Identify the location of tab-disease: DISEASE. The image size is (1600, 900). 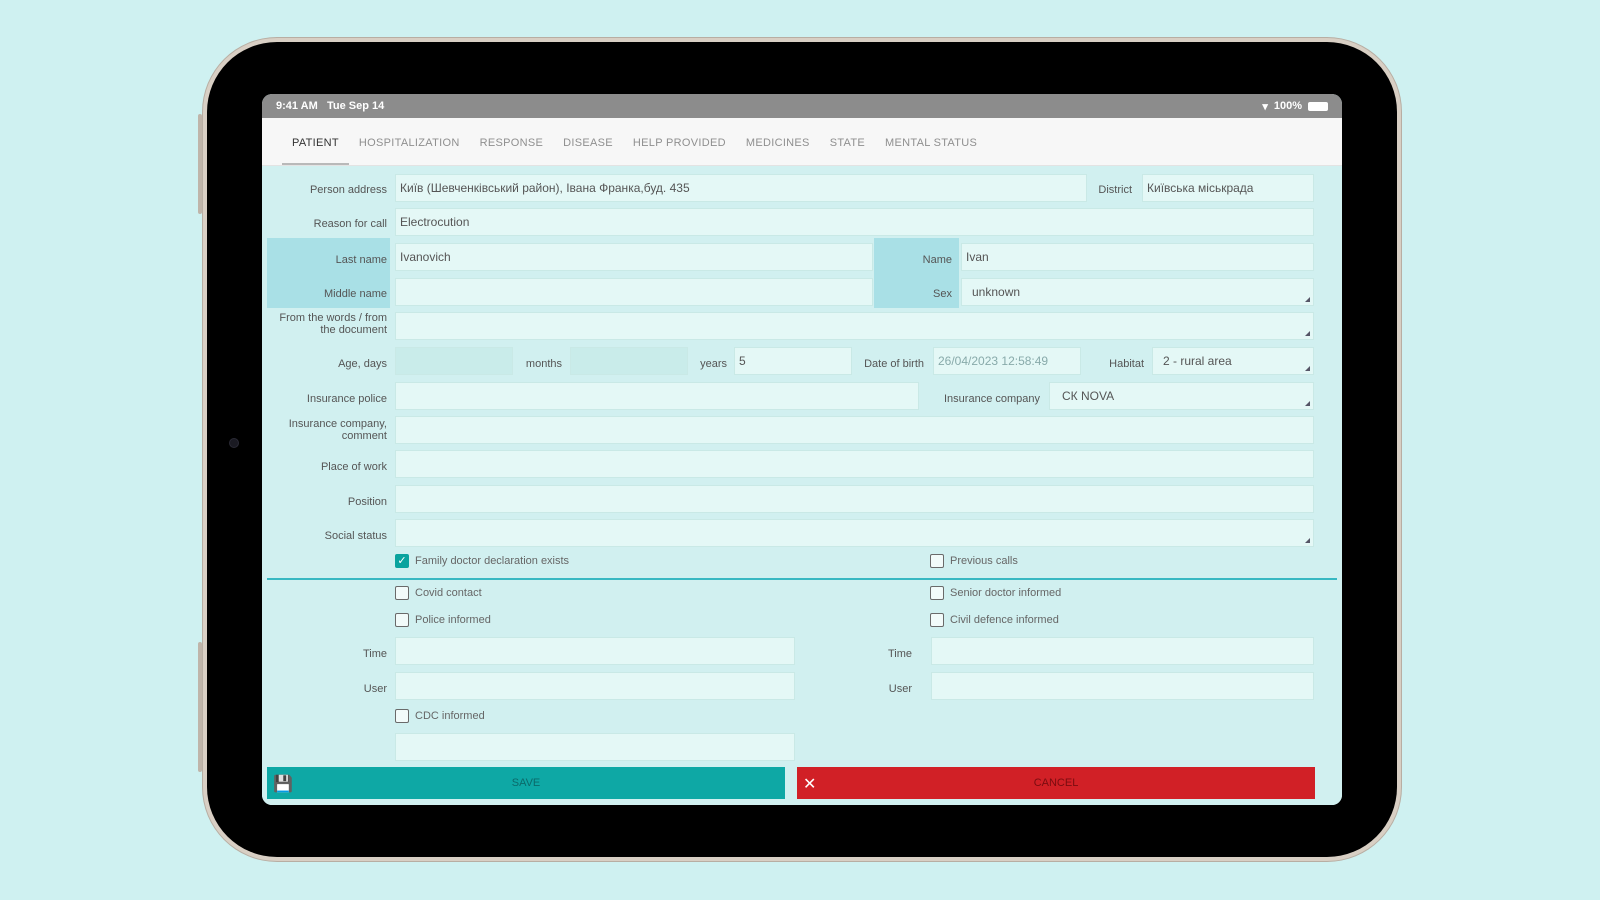
(588, 151).